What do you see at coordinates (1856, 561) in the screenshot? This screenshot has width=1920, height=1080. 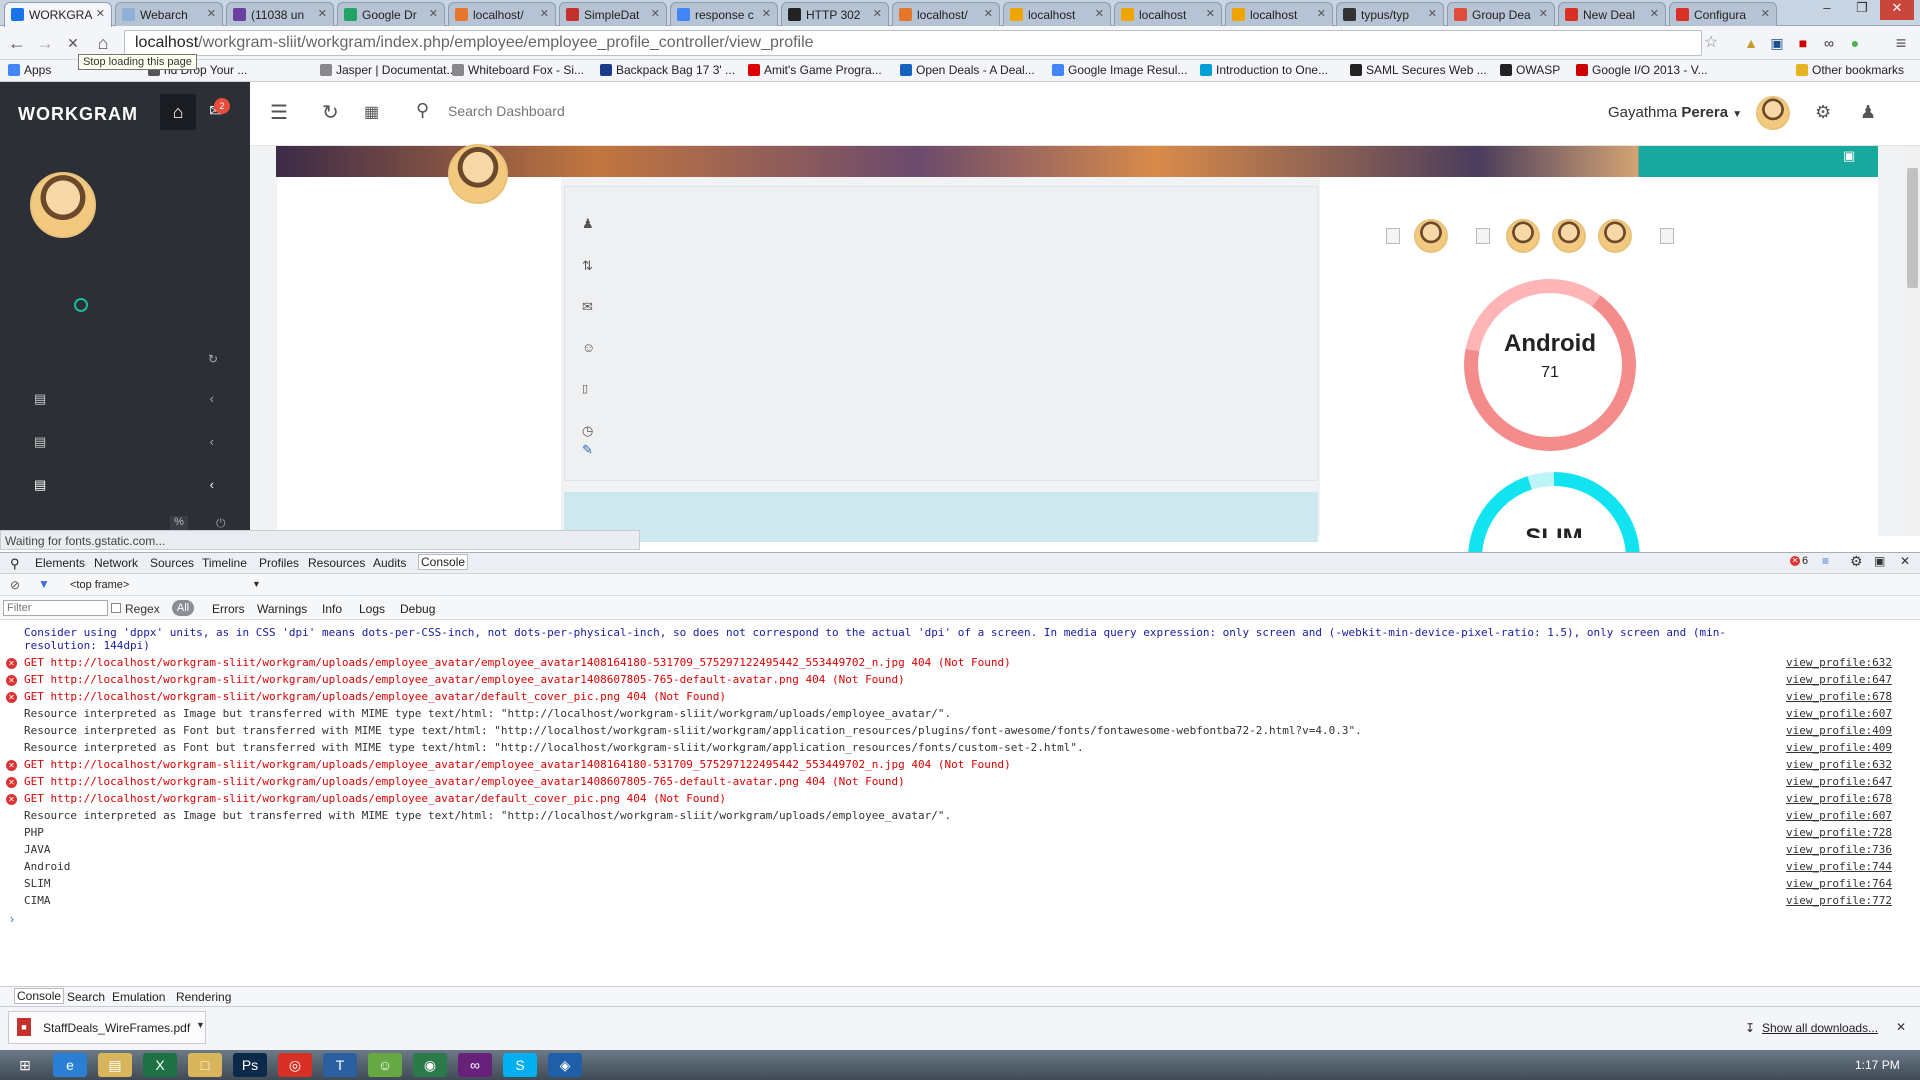 I see `settings-icon: ⚙` at bounding box center [1856, 561].